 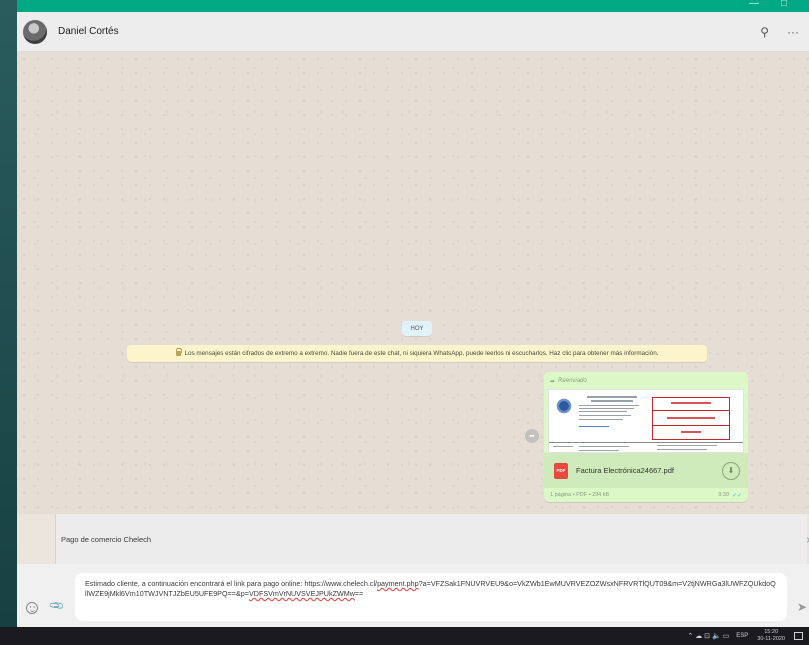 I want to click on invoice-logo, so click(x=564, y=406).